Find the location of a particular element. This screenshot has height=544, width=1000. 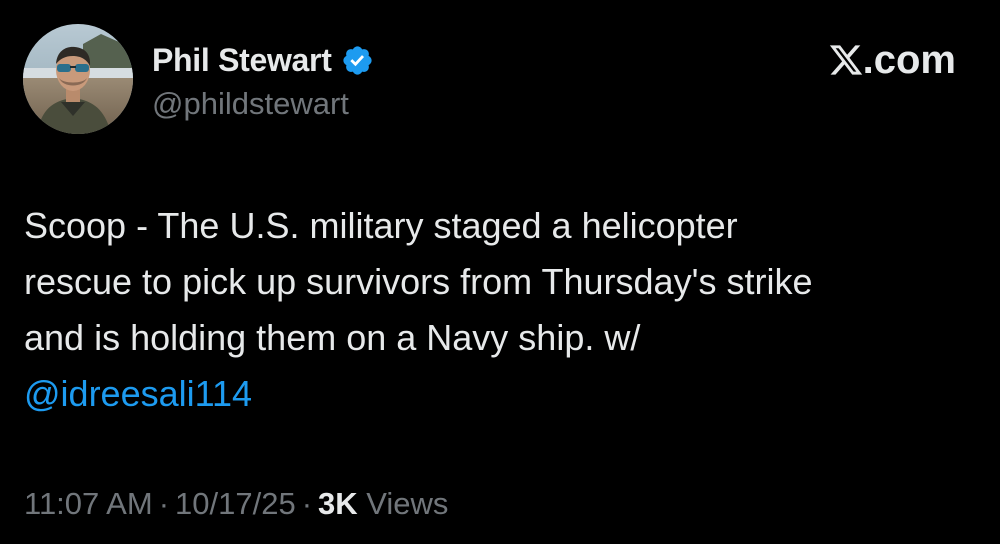

x-logo-icon is located at coordinates (846, 60).